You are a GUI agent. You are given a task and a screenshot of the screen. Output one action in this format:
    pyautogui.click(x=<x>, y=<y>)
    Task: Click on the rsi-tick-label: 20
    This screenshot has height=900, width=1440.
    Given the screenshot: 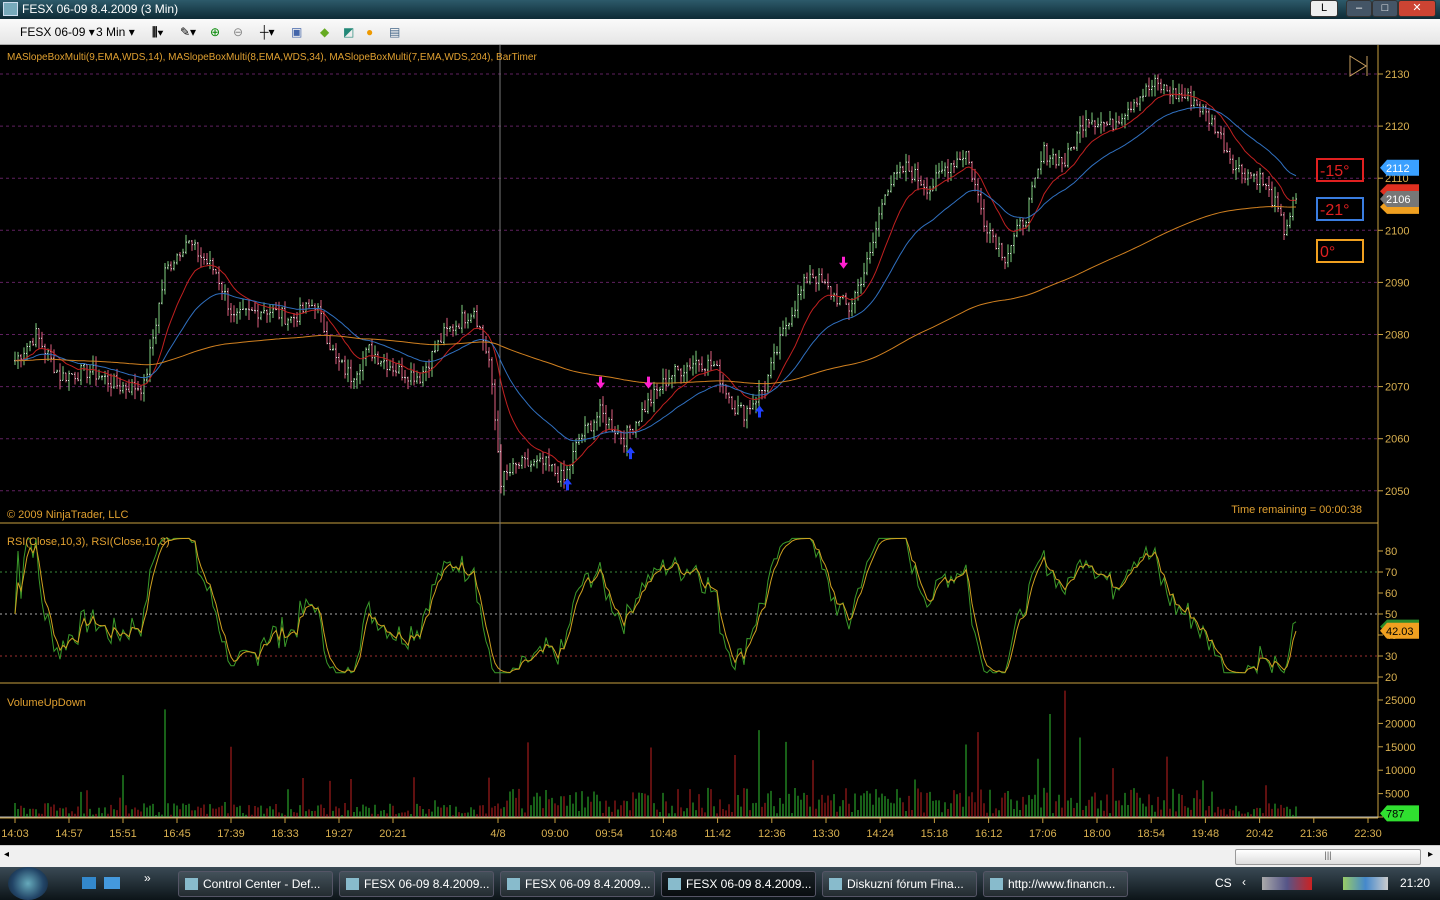 What is the action you would take?
    pyautogui.click(x=1391, y=678)
    